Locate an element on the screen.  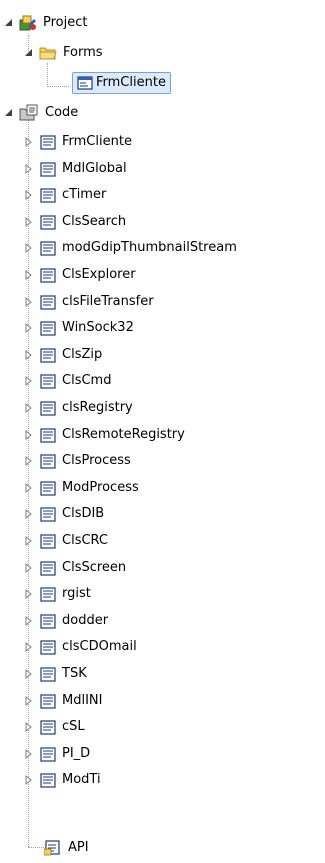
module-label: cTimer is located at coordinates (84, 194).